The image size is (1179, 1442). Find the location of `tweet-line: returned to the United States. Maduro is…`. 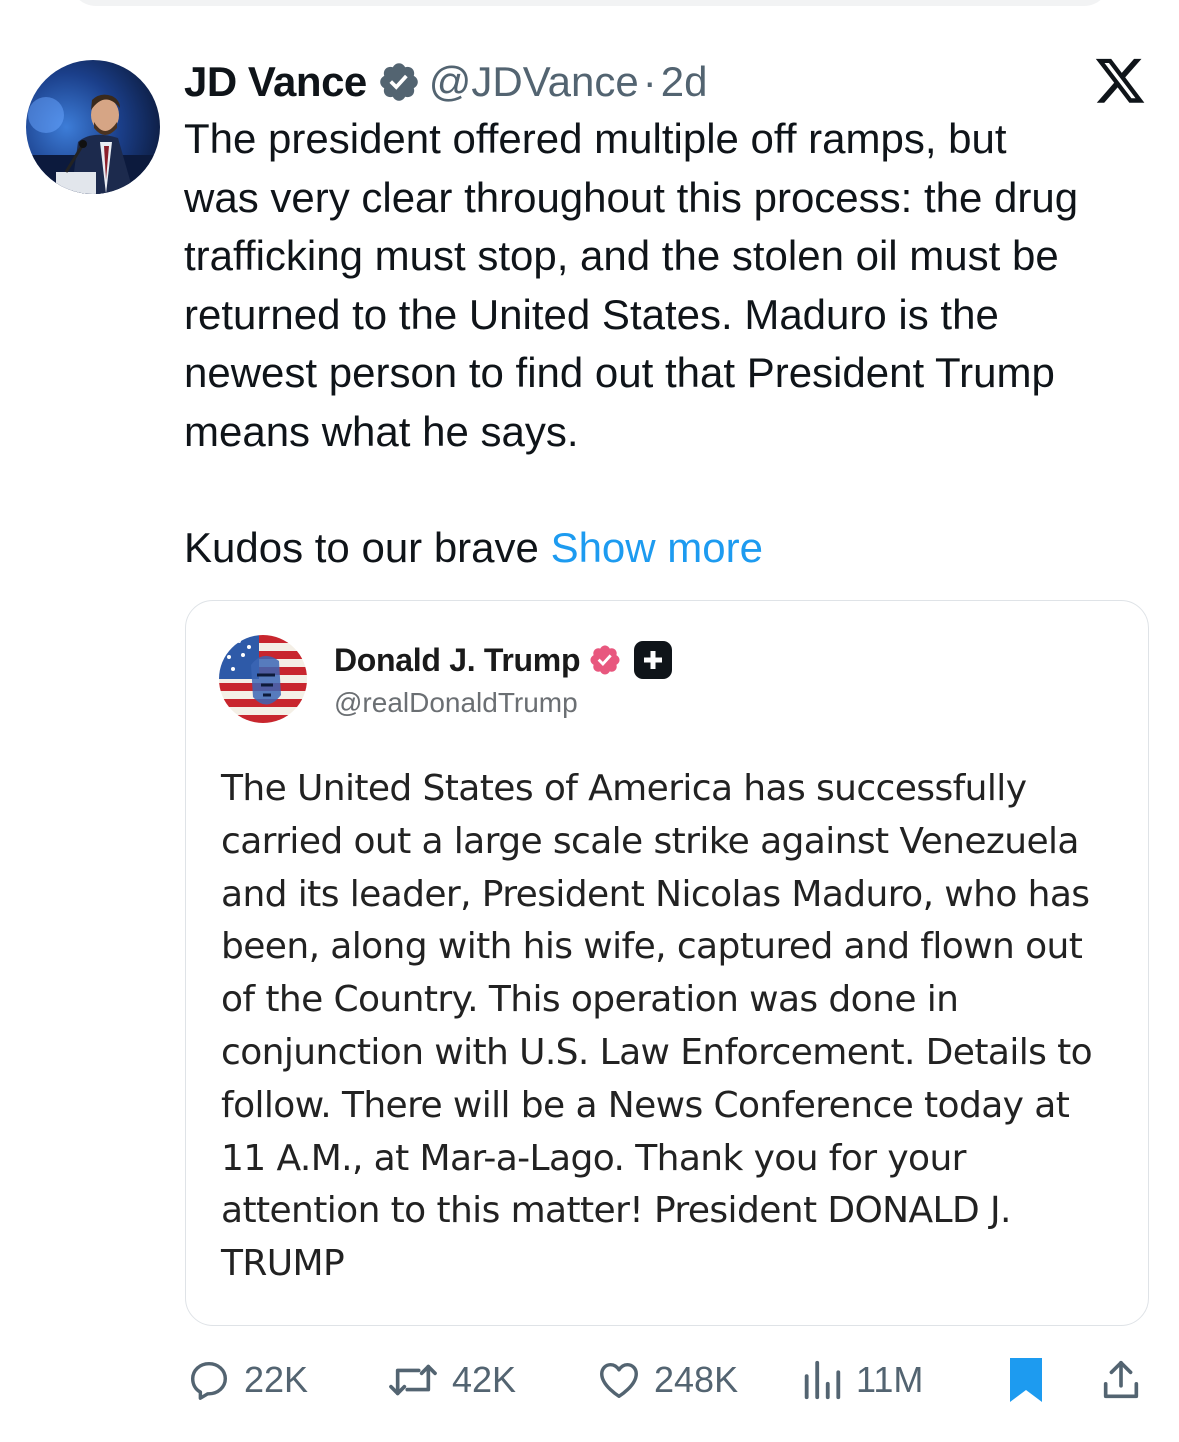

tweet-line: returned to the United States. Maduro is… is located at coordinates (591, 314).